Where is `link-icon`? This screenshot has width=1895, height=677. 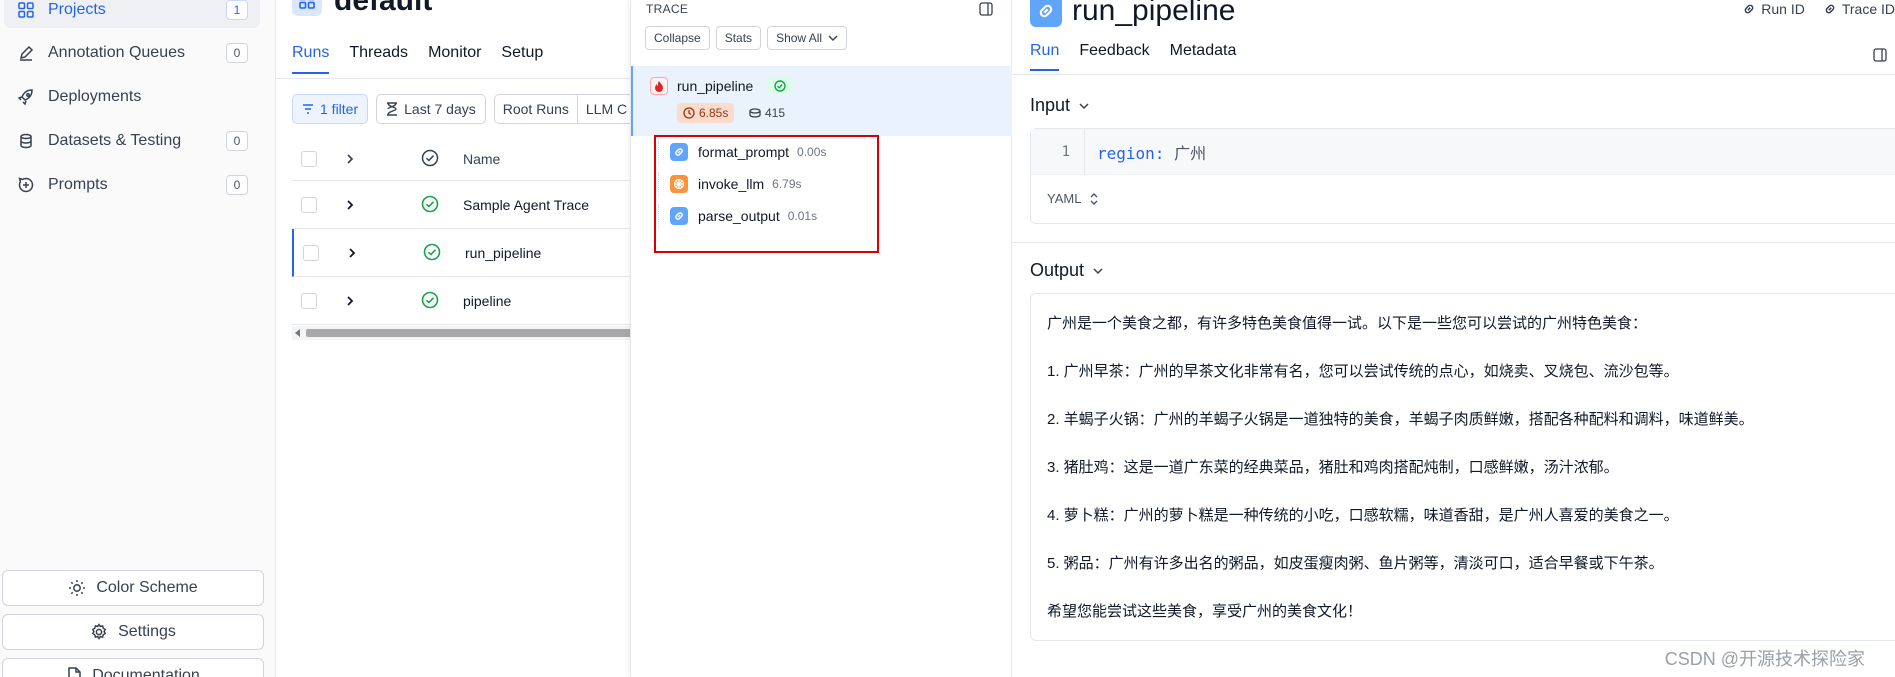
link-icon is located at coordinates (1749, 9).